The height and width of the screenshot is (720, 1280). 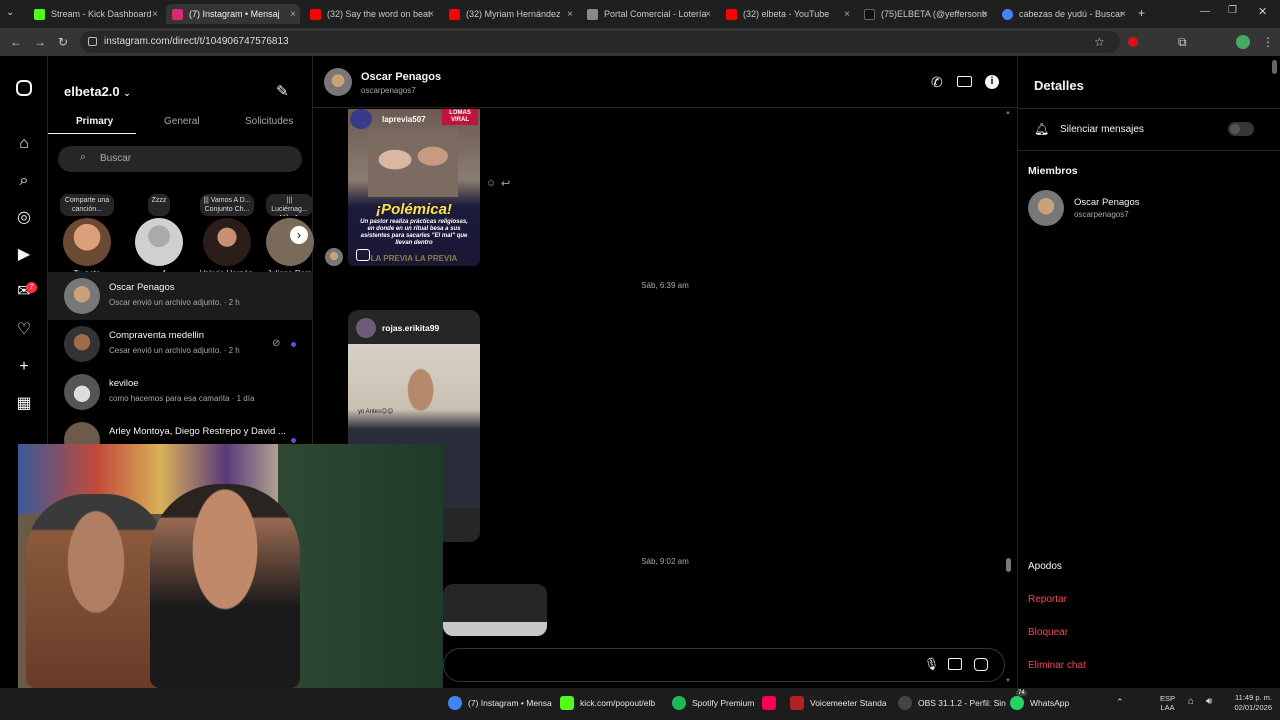 I want to click on explore-icon: ◎, so click(x=24, y=218).